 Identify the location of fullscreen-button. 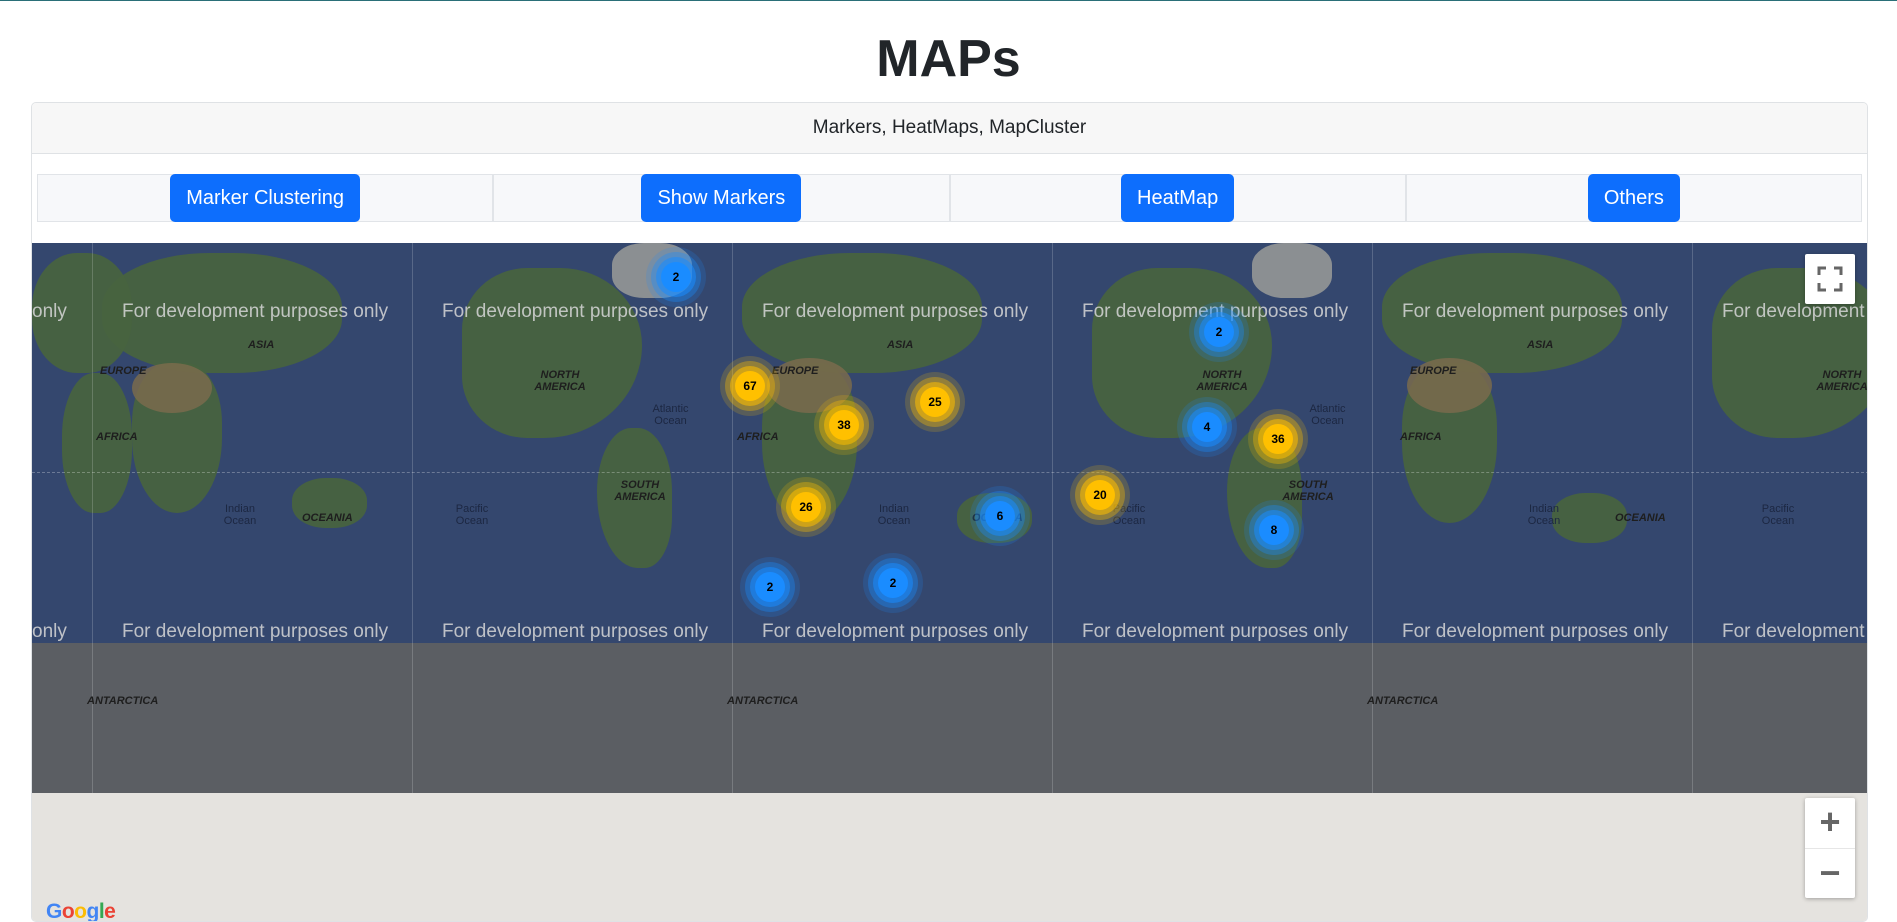
(1830, 279).